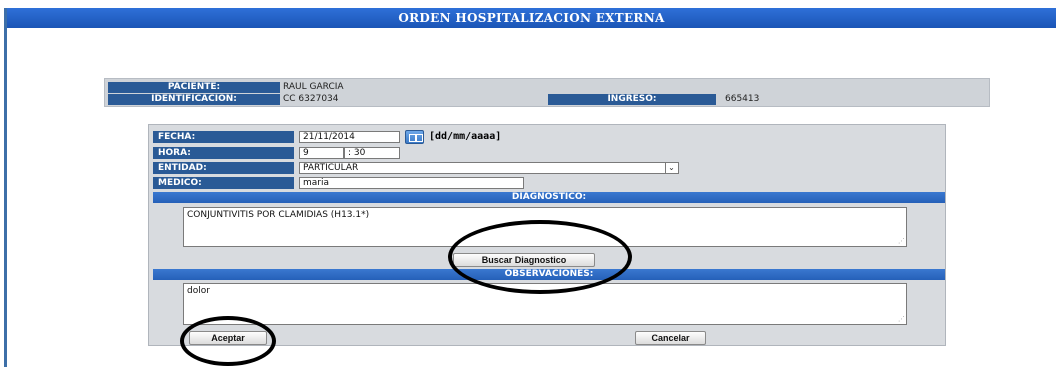 The width and height of the screenshot is (1056, 367). What do you see at coordinates (194, 87) in the screenshot?
I see `paciente-label: PACIENTE:` at bounding box center [194, 87].